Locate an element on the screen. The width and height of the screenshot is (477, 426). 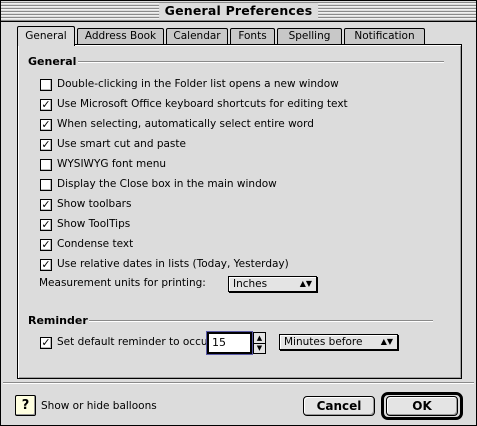
measurement-units-value: Inches is located at coordinates (250, 284).